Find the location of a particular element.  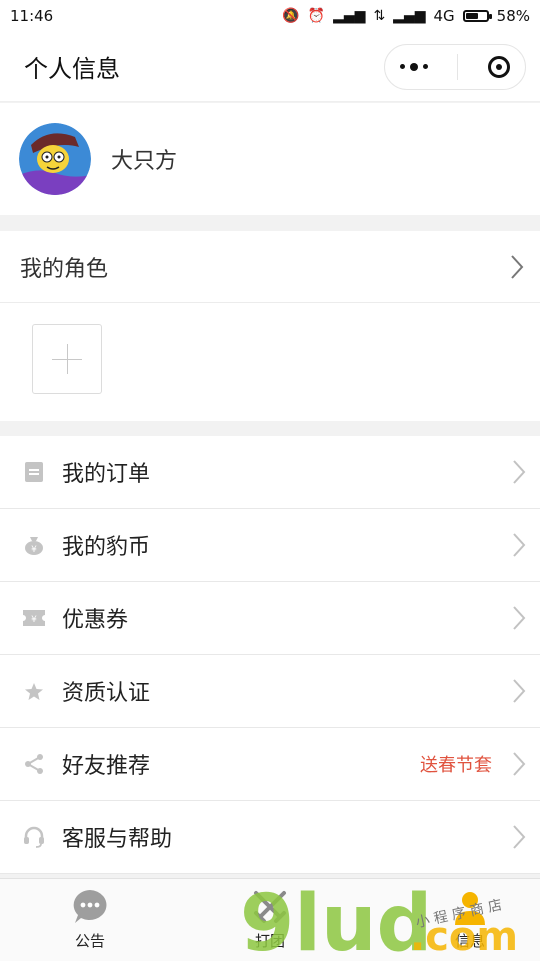

roles-header: 我的角色 is located at coordinates (270, 267).